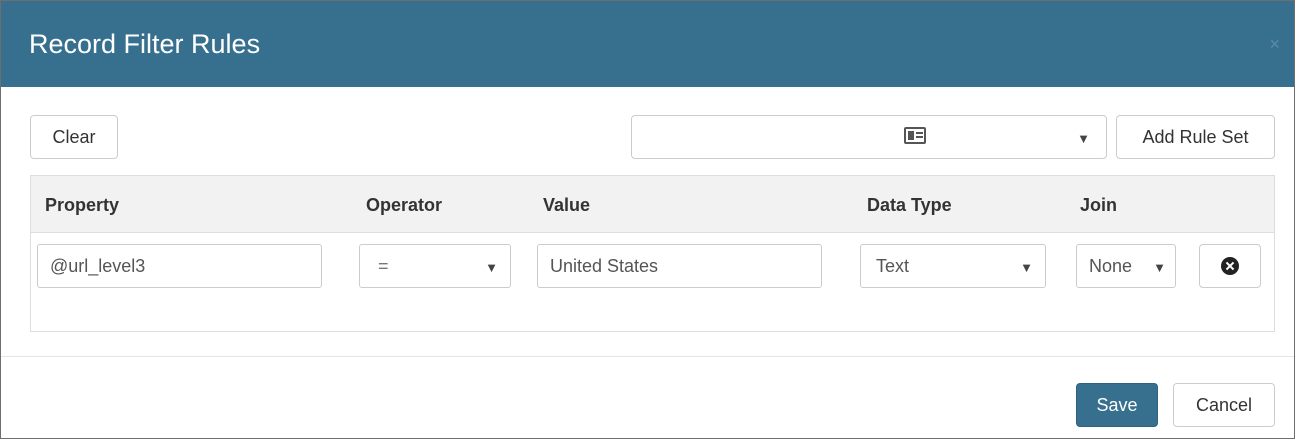 Image resolution: width=1295 pixels, height=439 pixels. Describe the element at coordinates (1099, 205) in the screenshot. I see `column-header-join: Join` at that location.